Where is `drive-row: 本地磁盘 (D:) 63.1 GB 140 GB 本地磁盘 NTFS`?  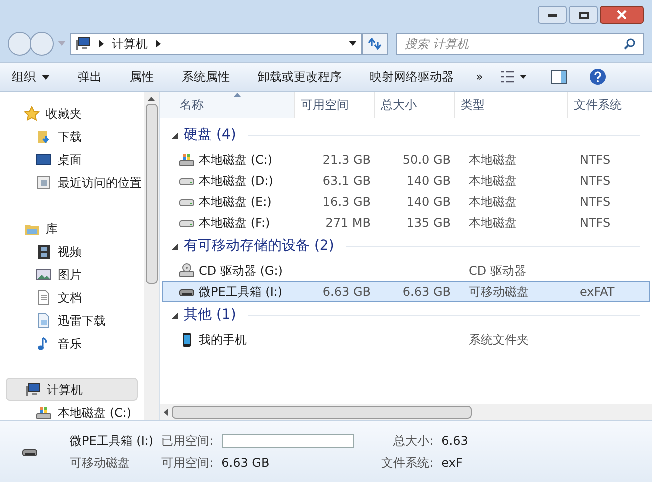 drive-row: 本地磁盘 (D:) 63.1 GB 140 GB 本地磁盘 NTFS is located at coordinates (406, 180).